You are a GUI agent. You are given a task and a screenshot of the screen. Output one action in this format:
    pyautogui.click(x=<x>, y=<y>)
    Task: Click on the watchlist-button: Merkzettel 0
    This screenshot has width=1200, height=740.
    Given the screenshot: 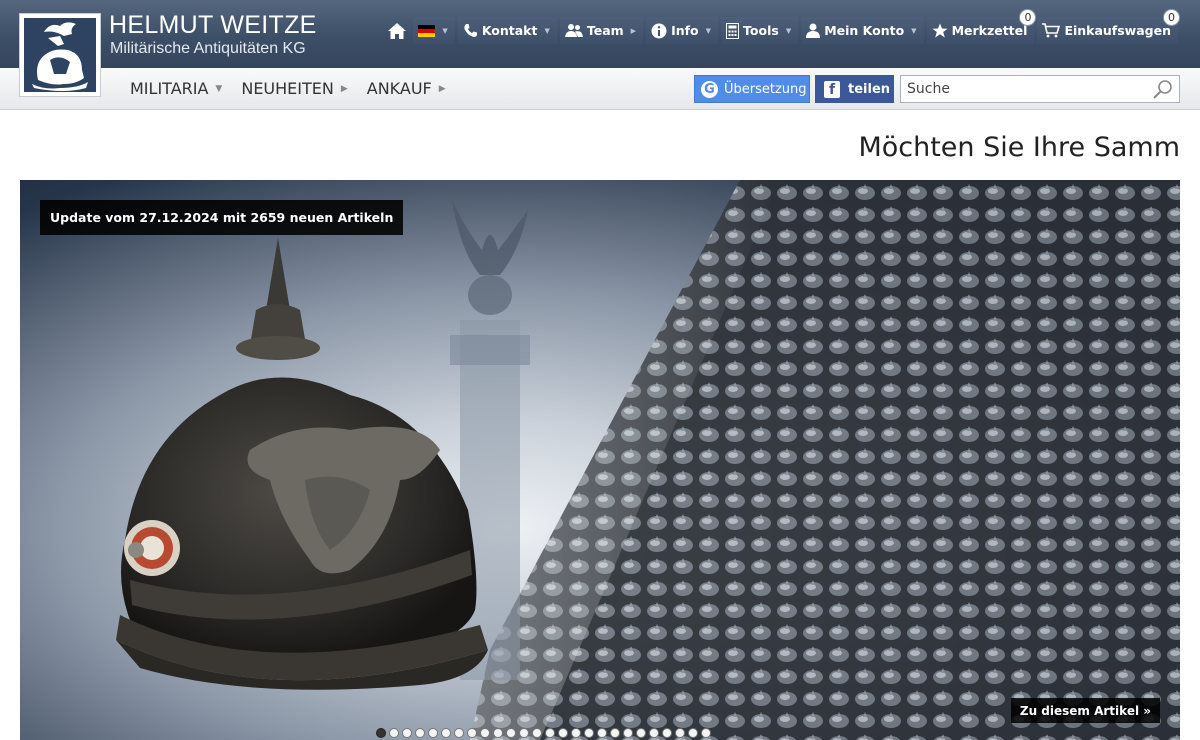 What is the action you would take?
    pyautogui.click(x=981, y=26)
    